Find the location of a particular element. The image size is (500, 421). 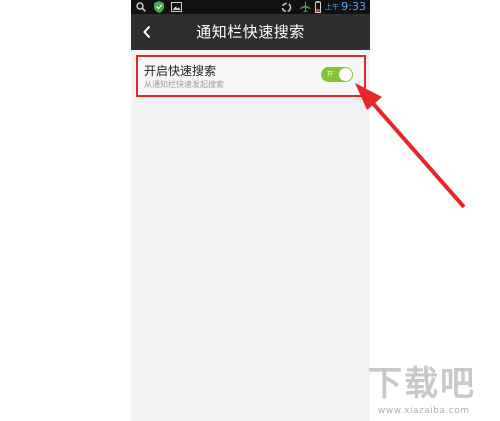

quick-search-toggle: 开 is located at coordinates (337, 74).